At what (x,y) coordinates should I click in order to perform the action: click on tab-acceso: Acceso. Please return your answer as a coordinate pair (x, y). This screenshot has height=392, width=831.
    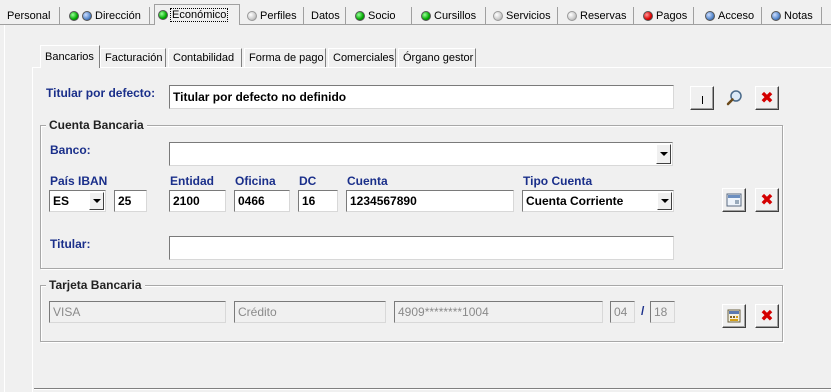
    Looking at the image, I should click on (732, 15).